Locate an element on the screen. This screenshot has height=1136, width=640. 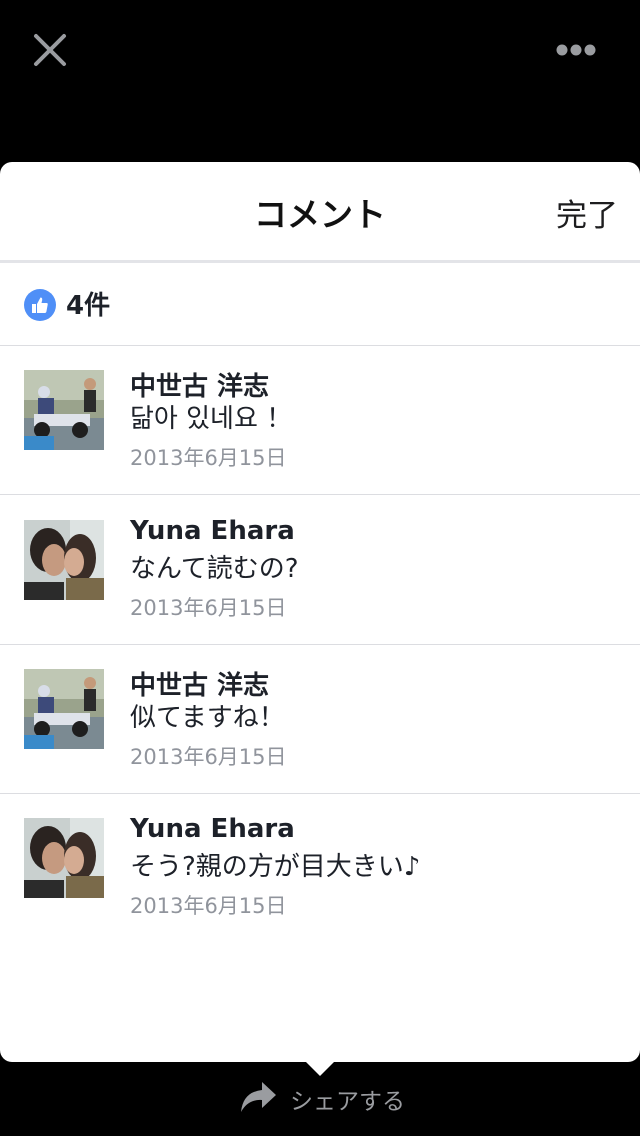
comment-item: Yuna Ehara そう?親の方が目大きい♪ 2013年6月15日 is located at coordinates (320, 868).